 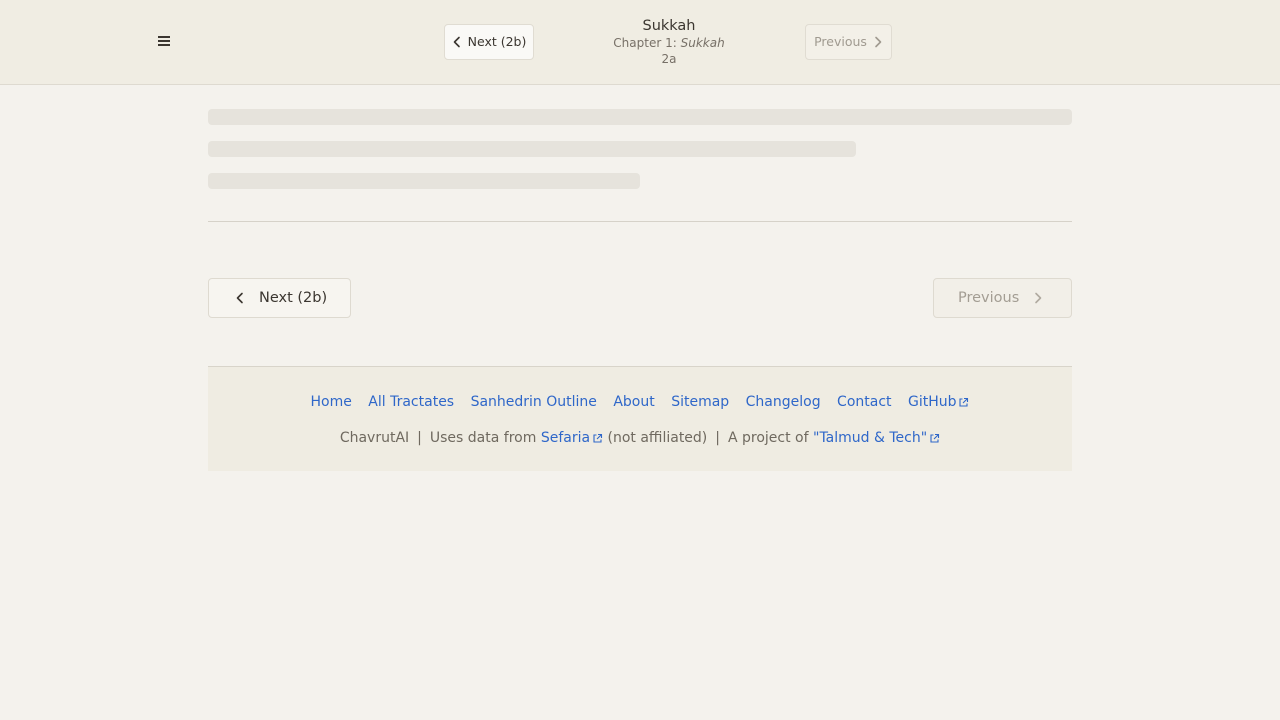 What do you see at coordinates (374, 438) in the screenshot?
I see `brand-name: ChavrutAI` at bounding box center [374, 438].